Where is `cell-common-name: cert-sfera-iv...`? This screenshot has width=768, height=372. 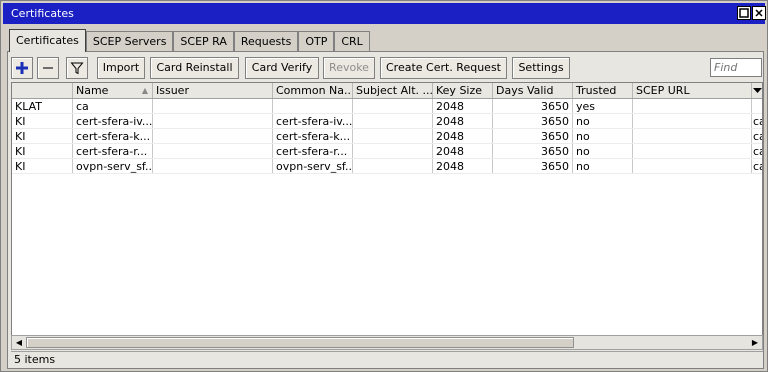
cell-common-name: cert-sfera-iv... is located at coordinates (313, 121).